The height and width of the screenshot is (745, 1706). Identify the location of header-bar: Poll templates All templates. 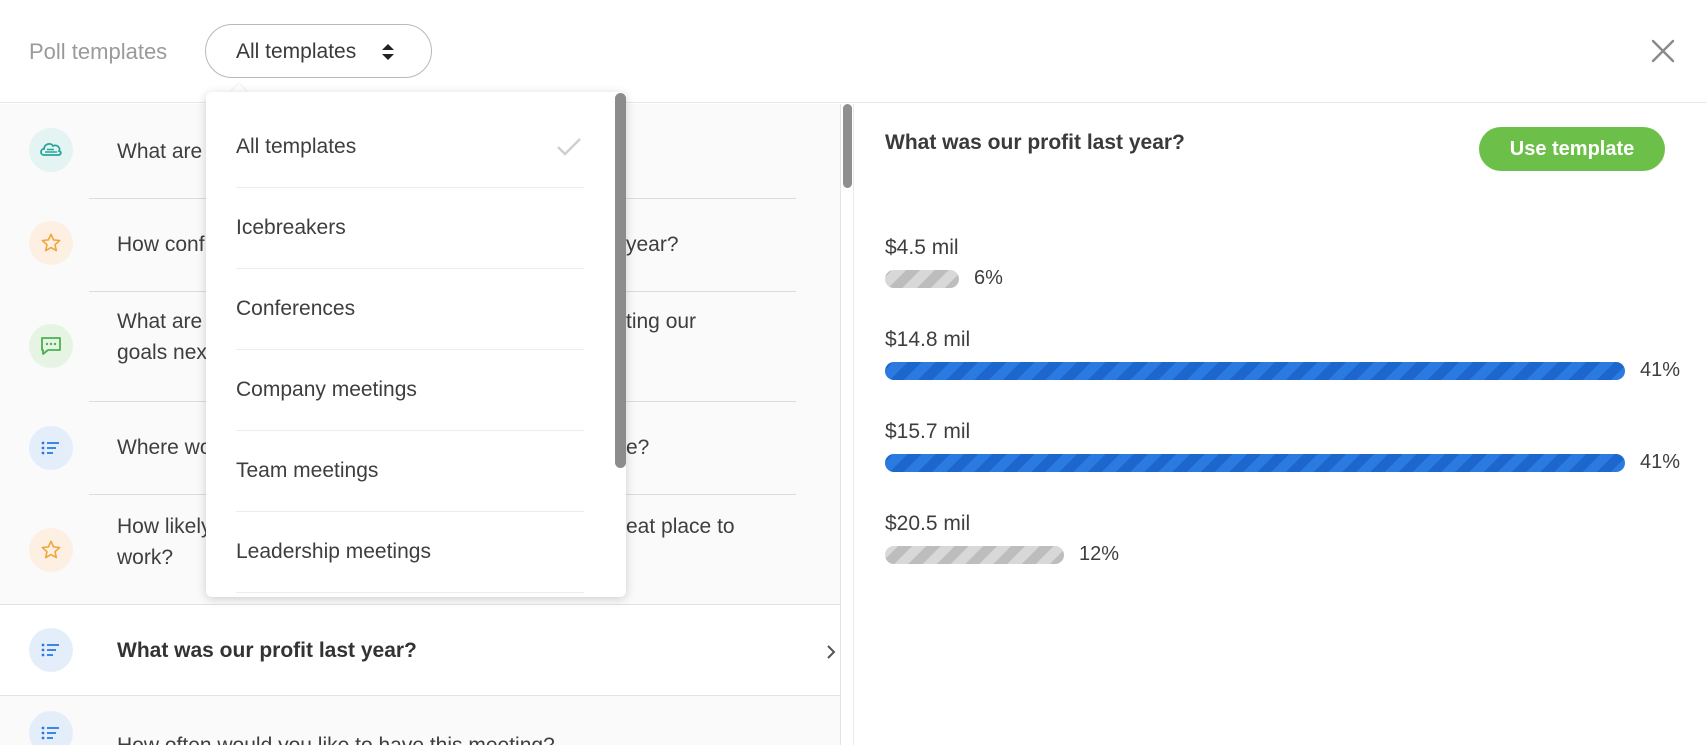
(853, 51).